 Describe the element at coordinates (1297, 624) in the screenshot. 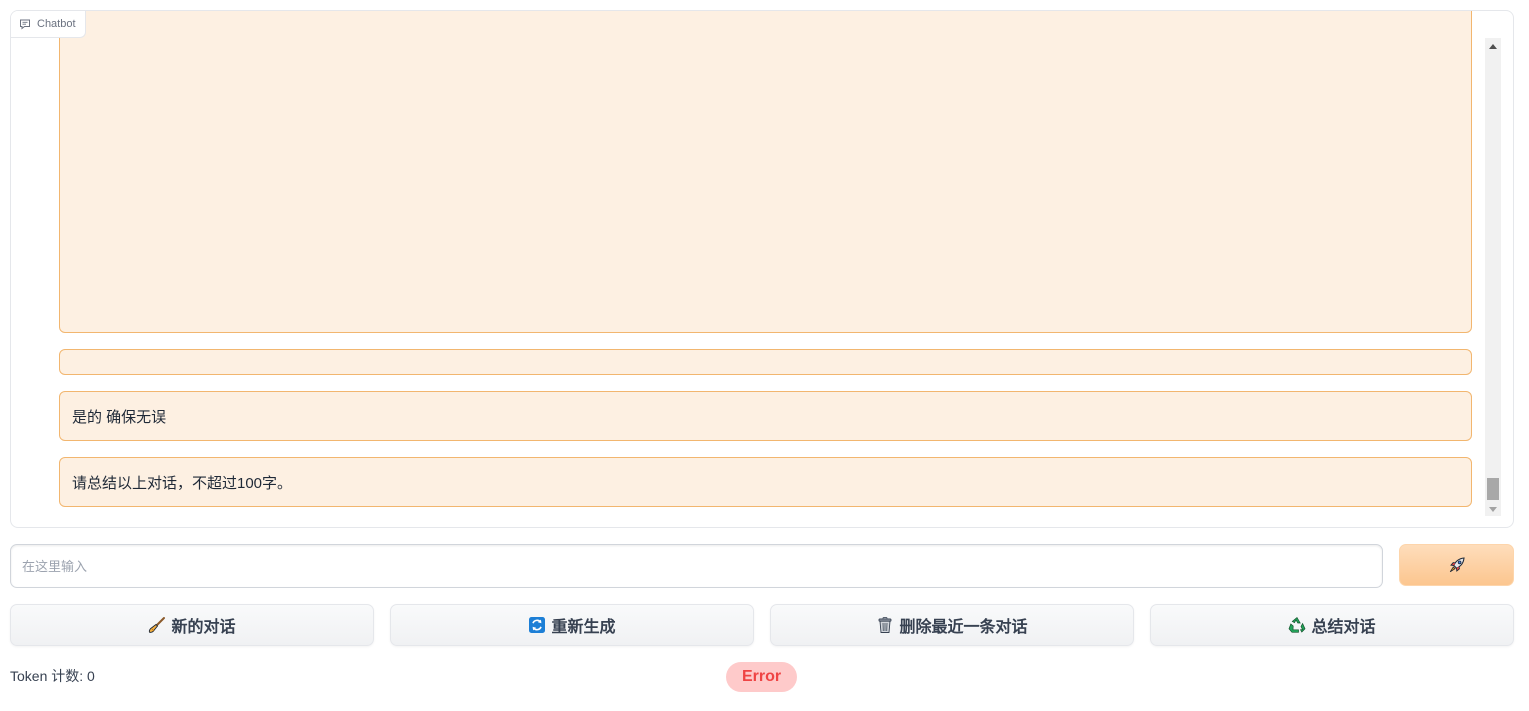

I see `recycle-icon` at that location.